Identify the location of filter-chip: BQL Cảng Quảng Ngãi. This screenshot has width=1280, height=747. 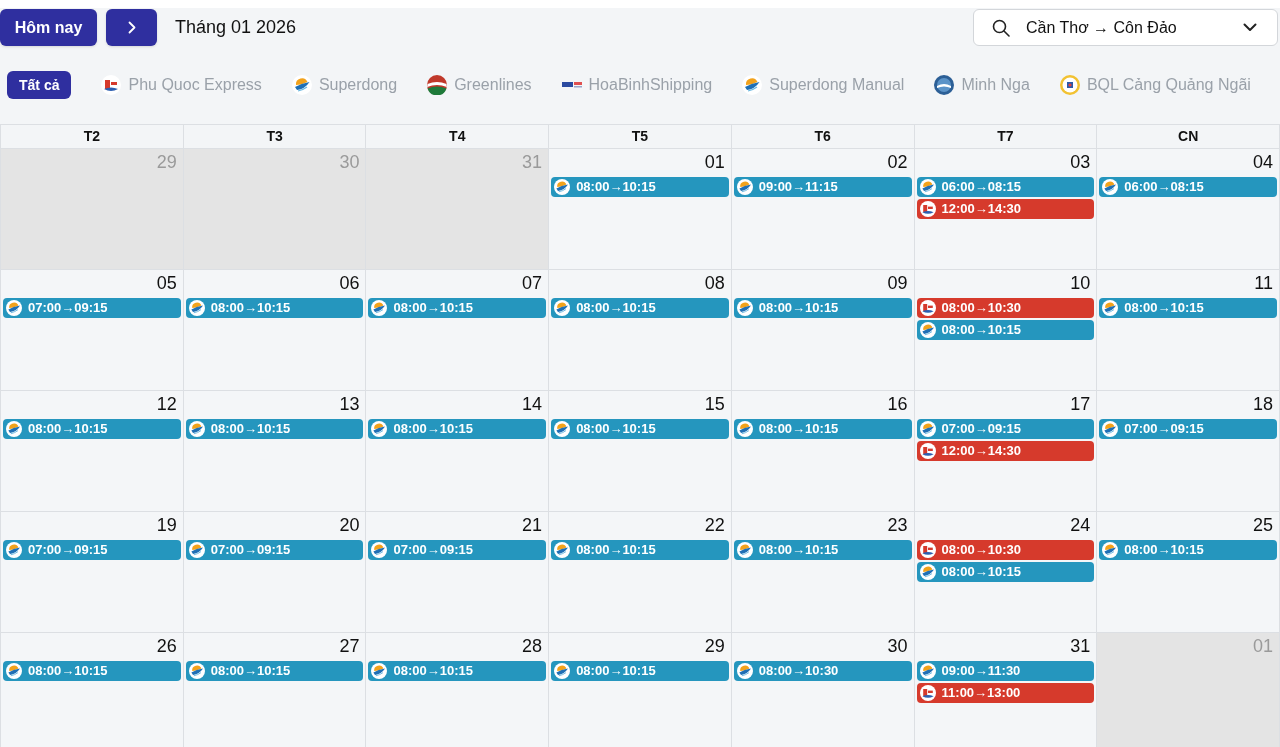
(1155, 85).